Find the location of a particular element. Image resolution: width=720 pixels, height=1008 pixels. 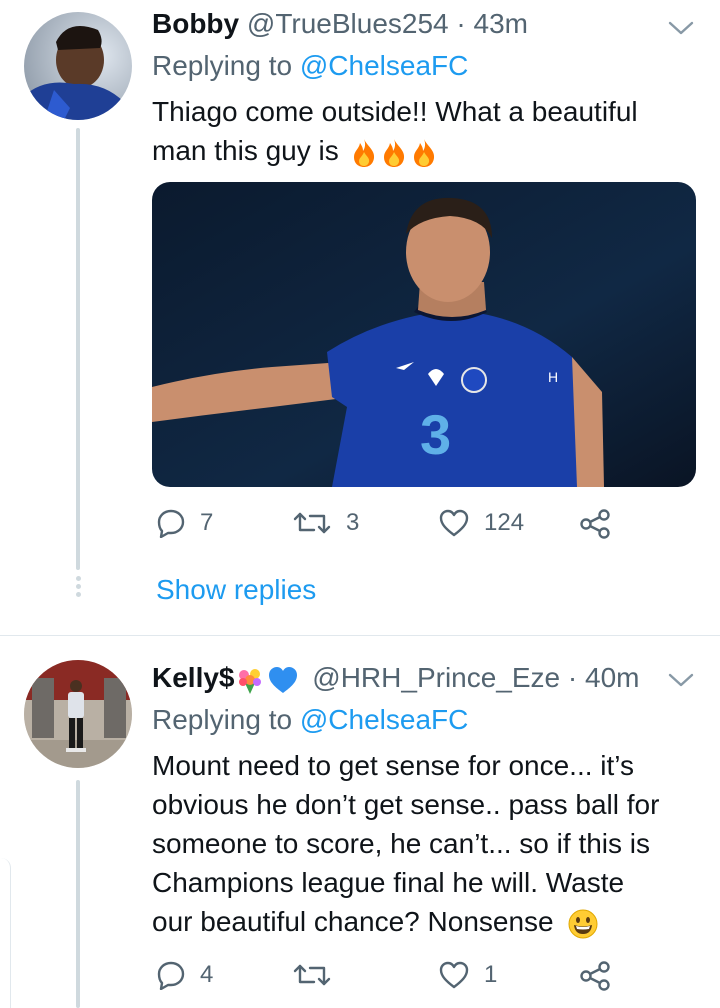

avatar-kelly is located at coordinates (78, 714).